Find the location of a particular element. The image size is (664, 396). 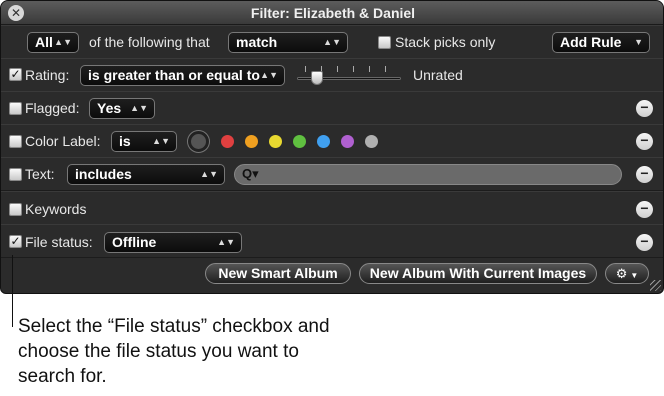

text-label: Text: is located at coordinates (40, 174).